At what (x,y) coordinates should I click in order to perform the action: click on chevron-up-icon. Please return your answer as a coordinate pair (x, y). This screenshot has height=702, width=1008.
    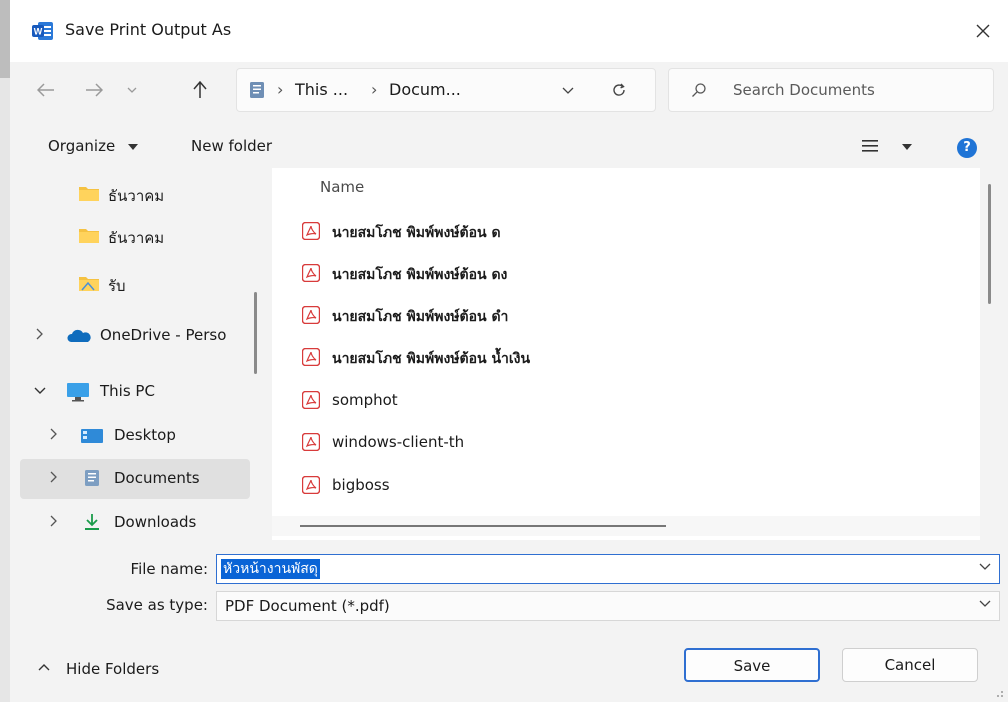
    Looking at the image, I should click on (44, 667).